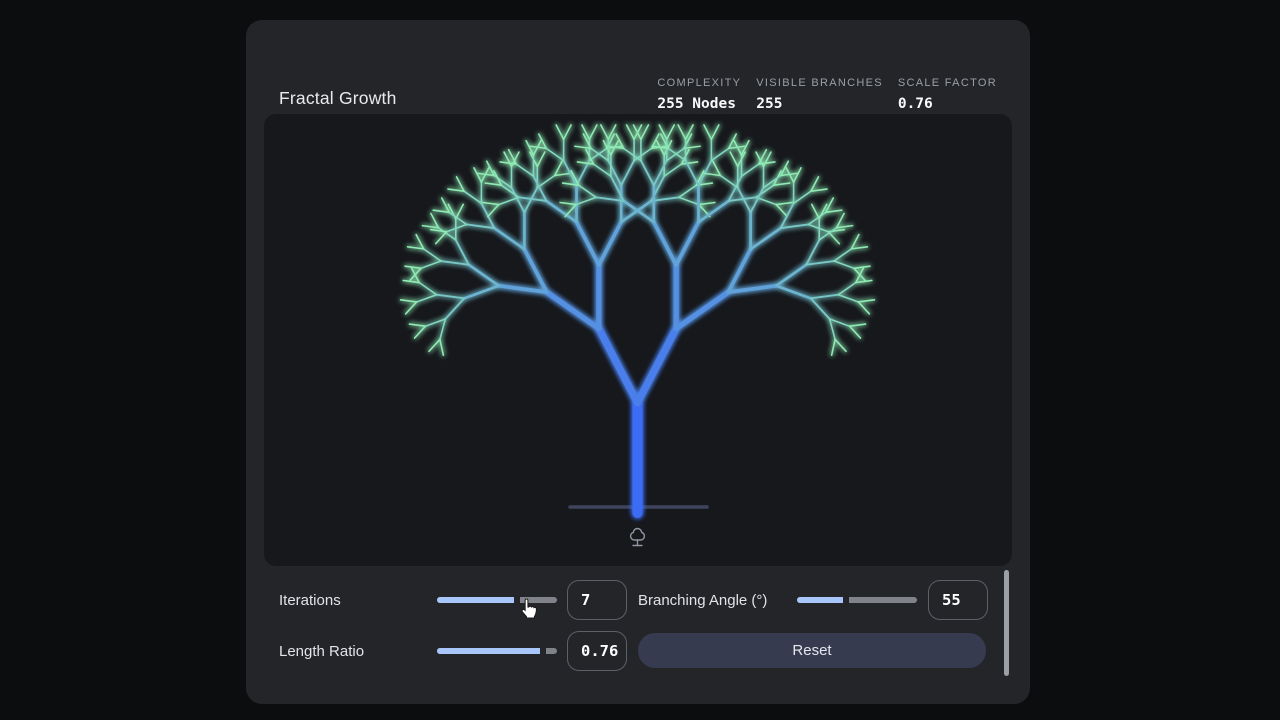  I want to click on tree-icon, so click(637, 537).